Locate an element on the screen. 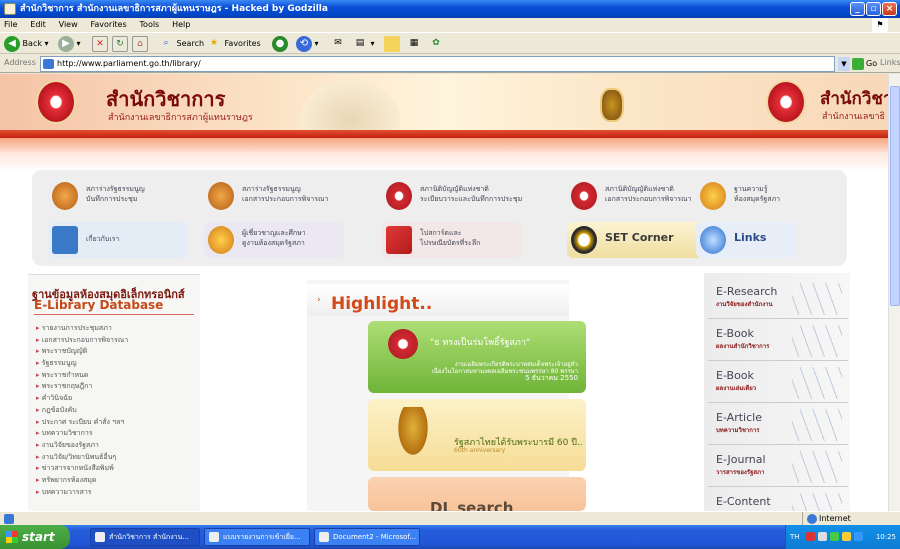  search-icon: ⌕ is located at coordinates (166, 42).